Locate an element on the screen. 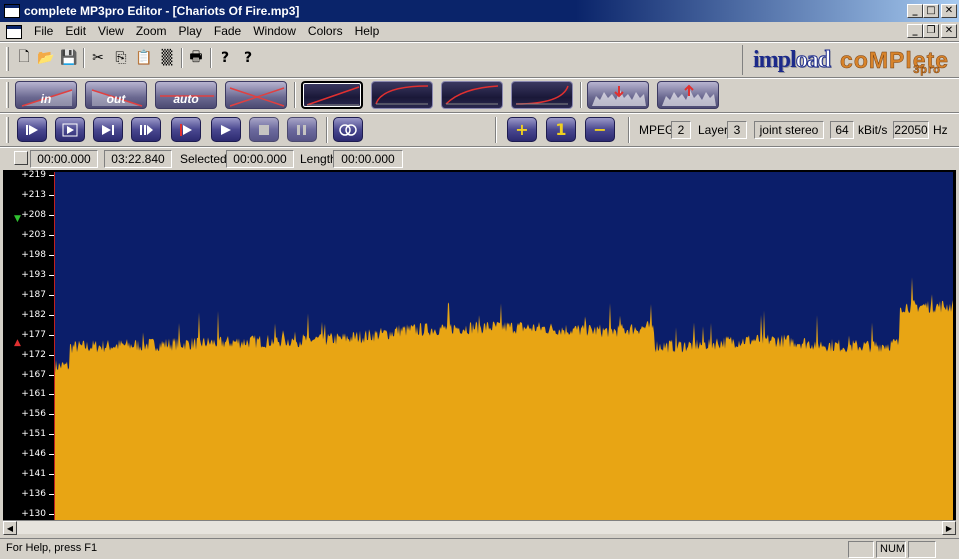 This screenshot has width=959, height=559. menu-play: Play is located at coordinates (190, 31).